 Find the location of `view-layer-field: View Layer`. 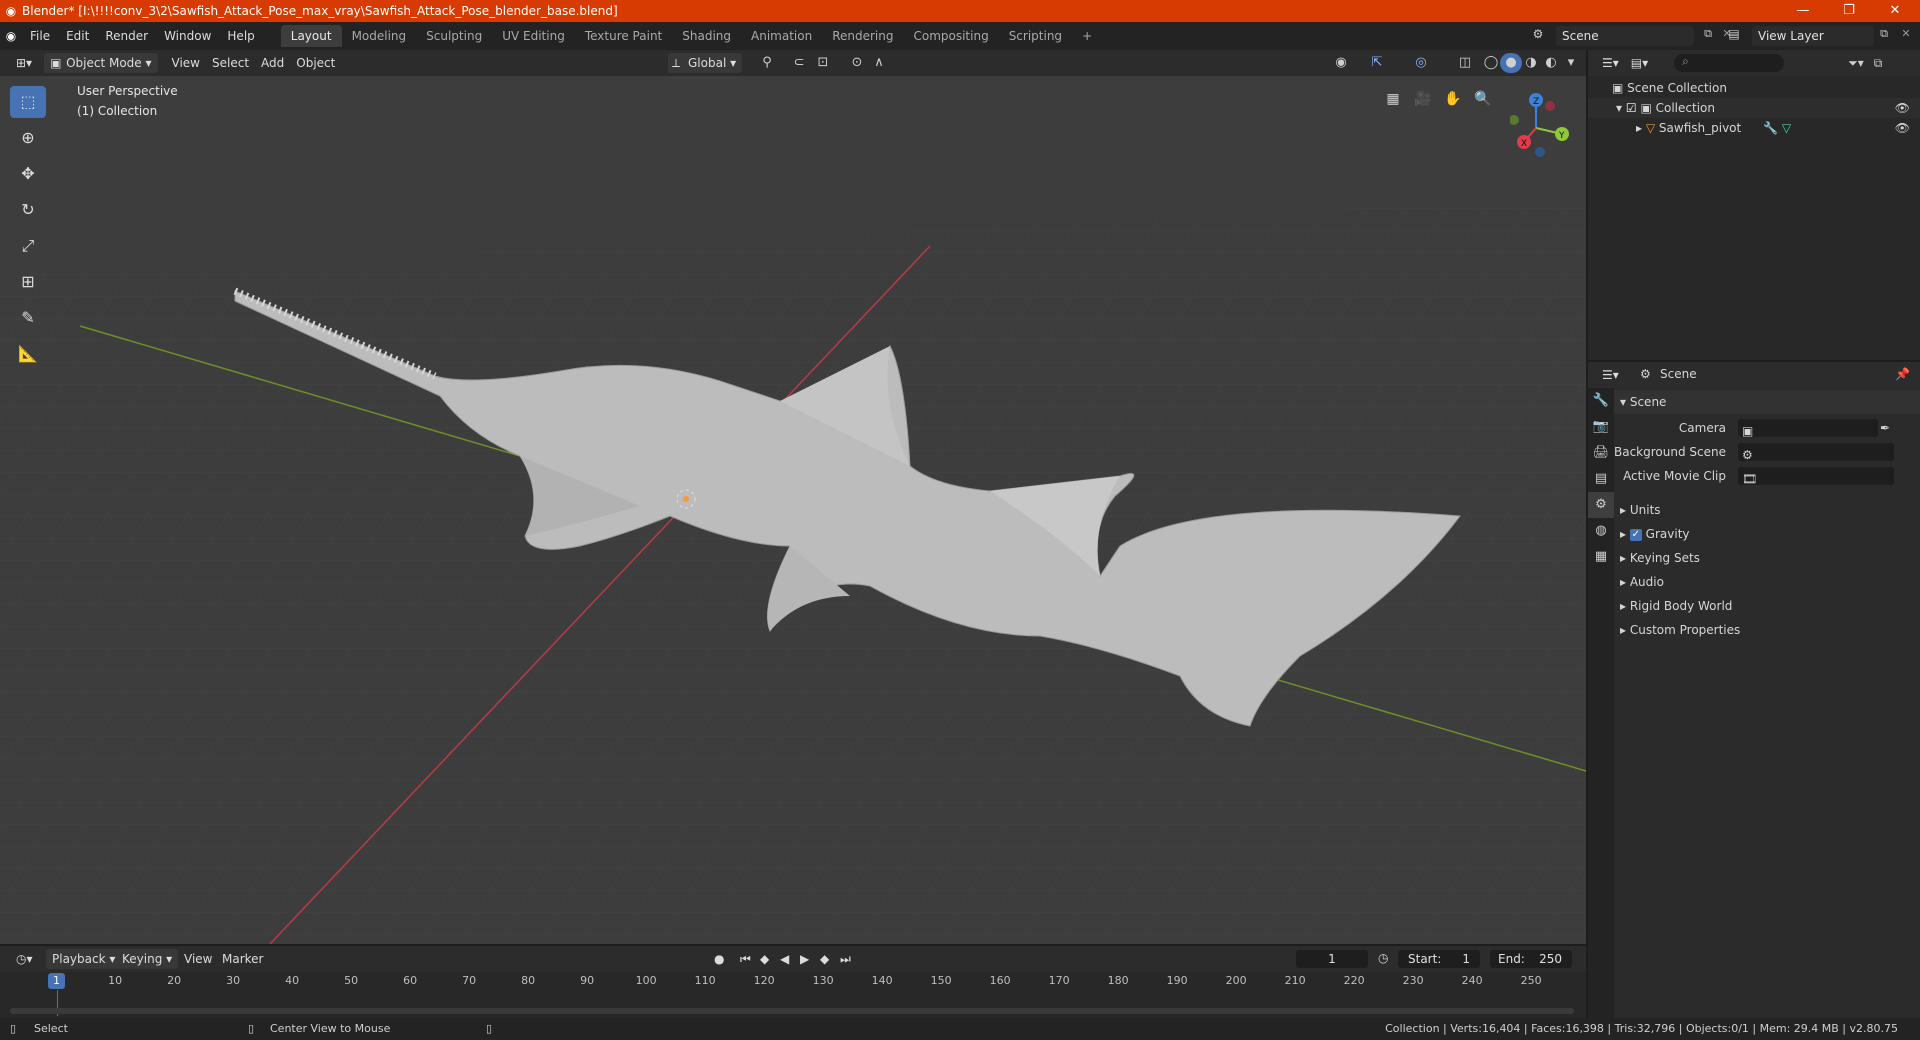

view-layer-field: View Layer is located at coordinates (1813, 36).